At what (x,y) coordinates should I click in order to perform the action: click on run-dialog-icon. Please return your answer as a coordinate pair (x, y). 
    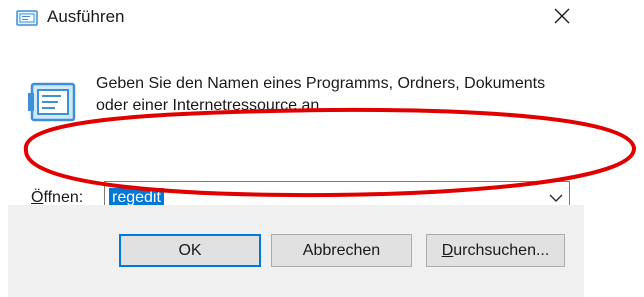
    Looking at the image, I should click on (27, 18).